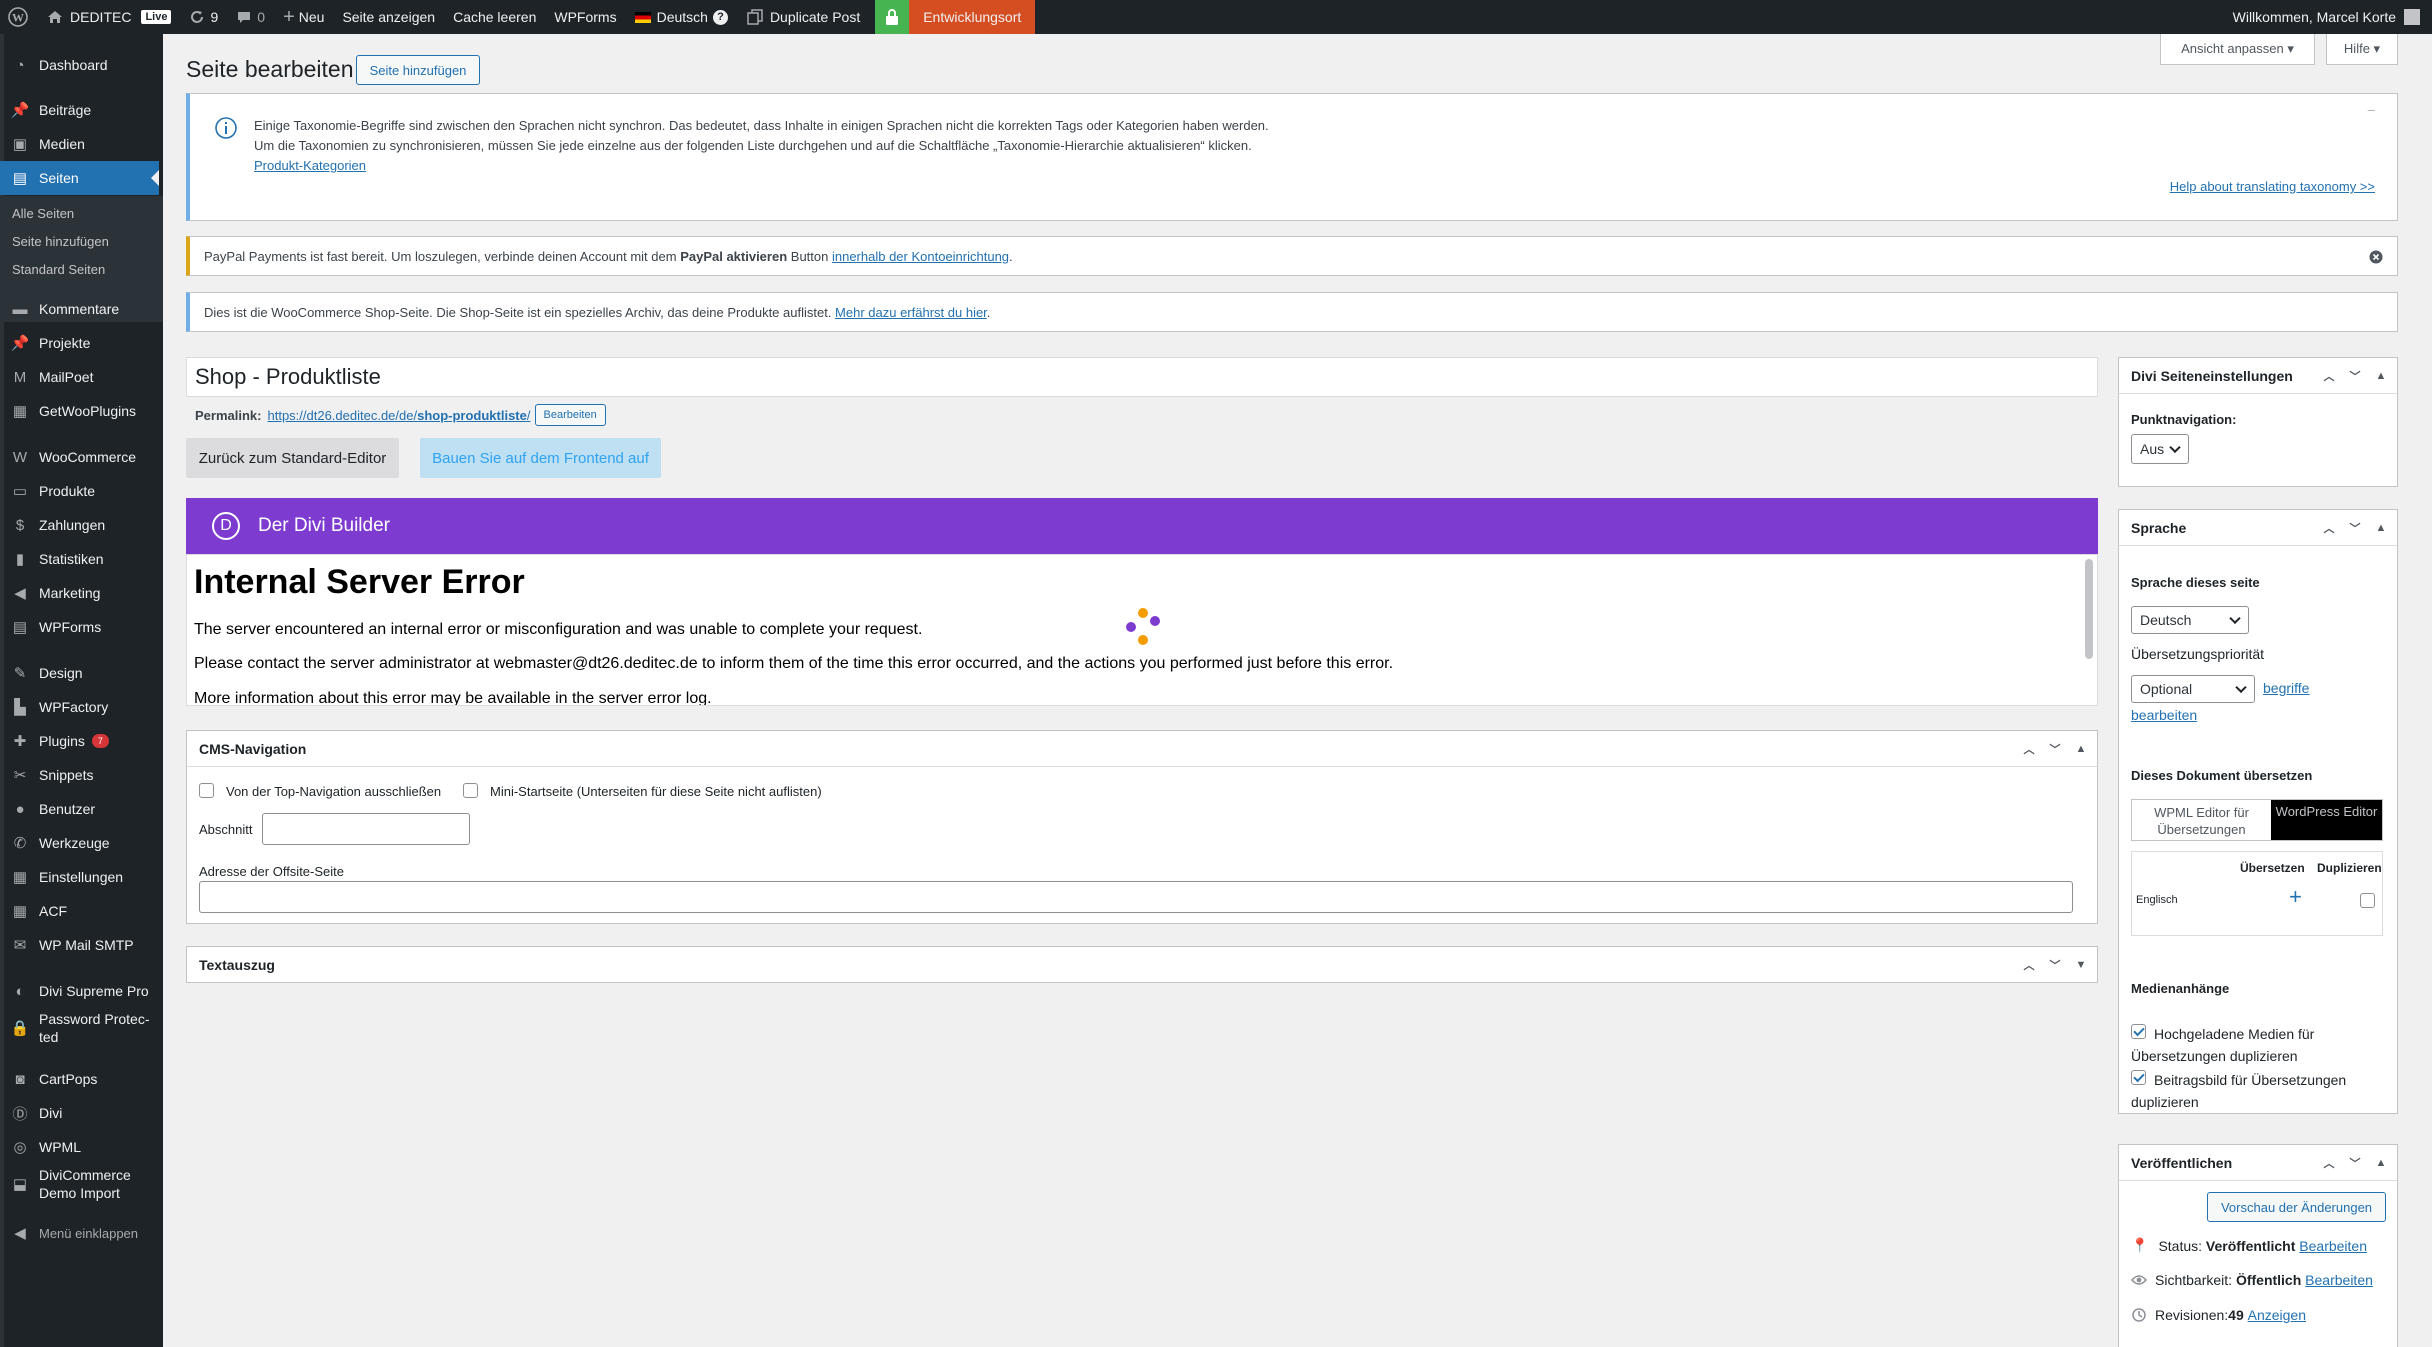  I want to click on sidebar-item-wpforms: ▤ WPForms, so click(79, 627).